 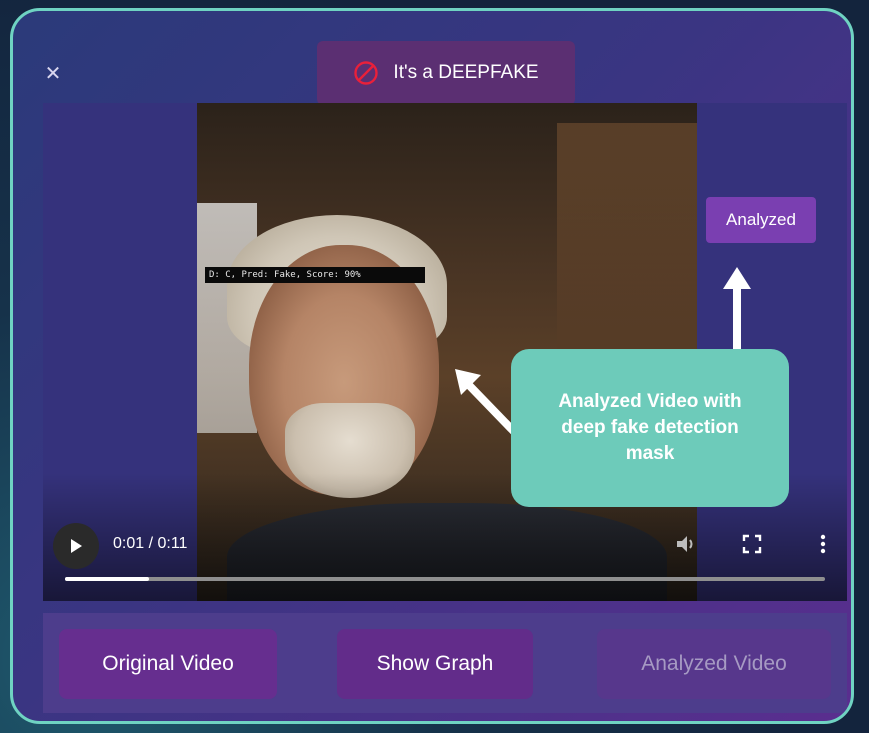 I want to click on analyzed-tag: Analyzed, so click(x=761, y=220).